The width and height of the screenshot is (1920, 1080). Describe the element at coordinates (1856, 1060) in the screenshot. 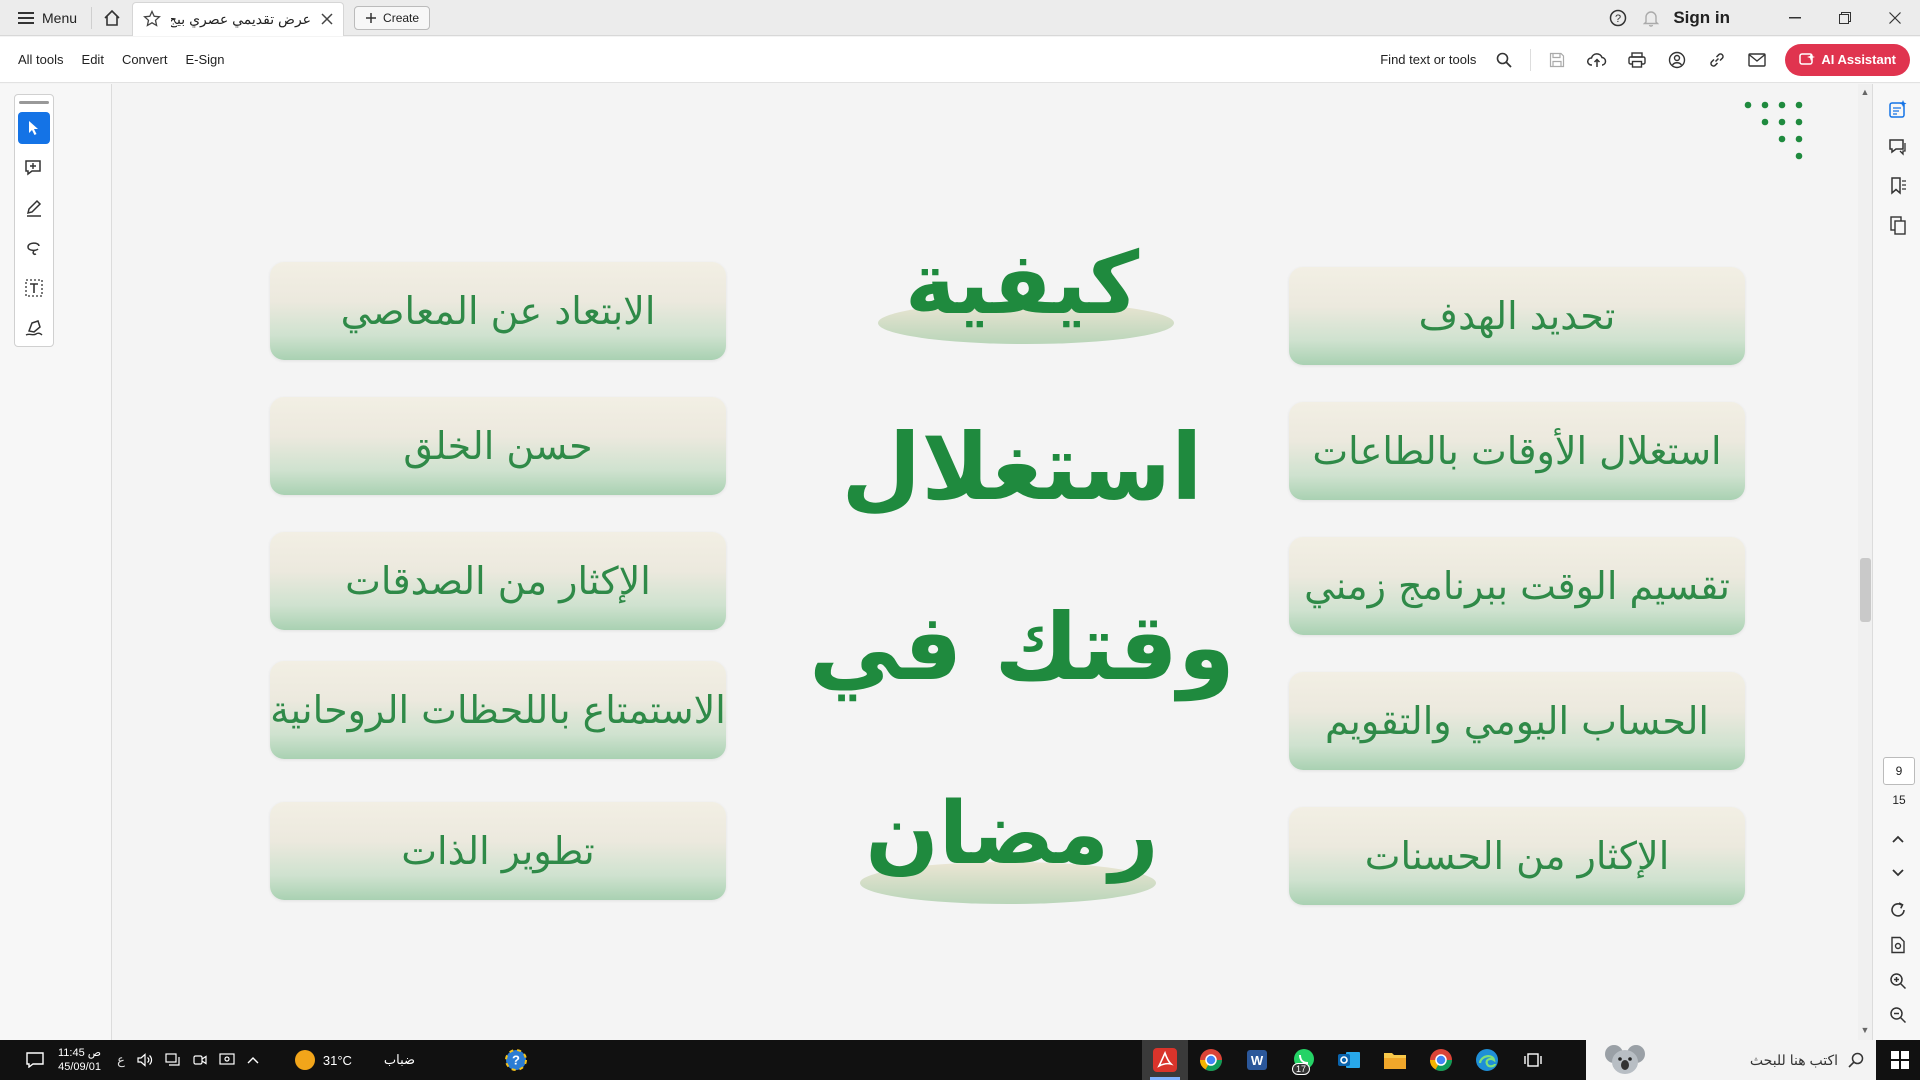

I see `search-icon` at that location.